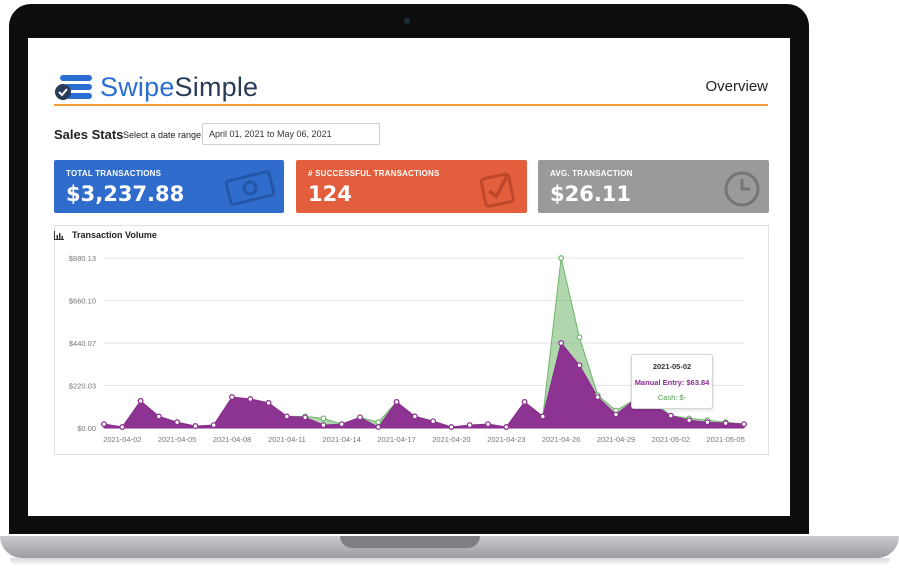 Image resolution: width=899 pixels, height=573 pixels. I want to click on x-tick-label: 2021-04-29, so click(616, 439).